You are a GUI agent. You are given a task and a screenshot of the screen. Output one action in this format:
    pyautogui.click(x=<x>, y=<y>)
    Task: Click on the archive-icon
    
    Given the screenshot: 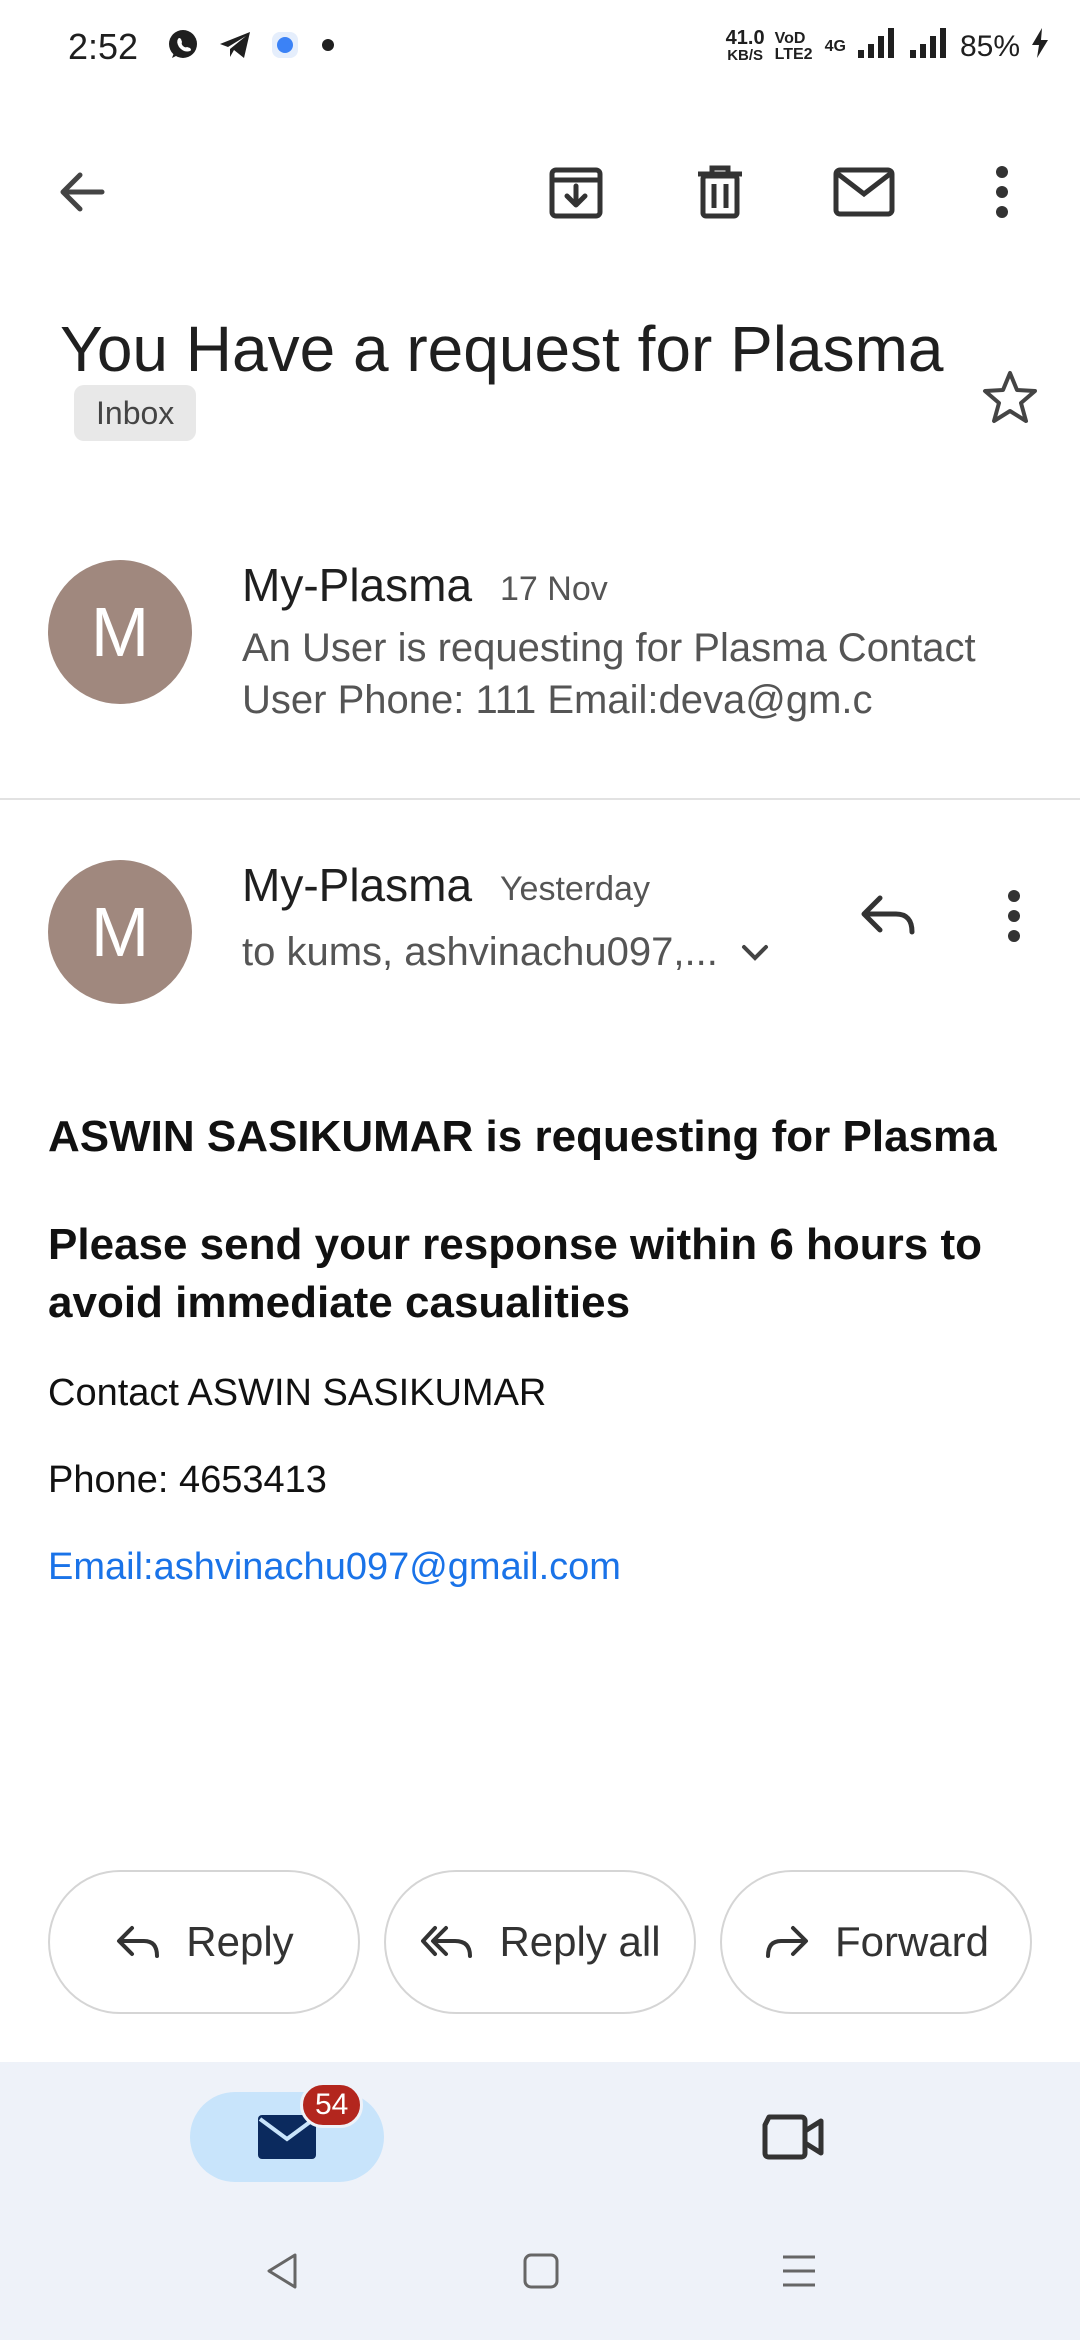 What is the action you would take?
    pyautogui.click(x=576, y=193)
    